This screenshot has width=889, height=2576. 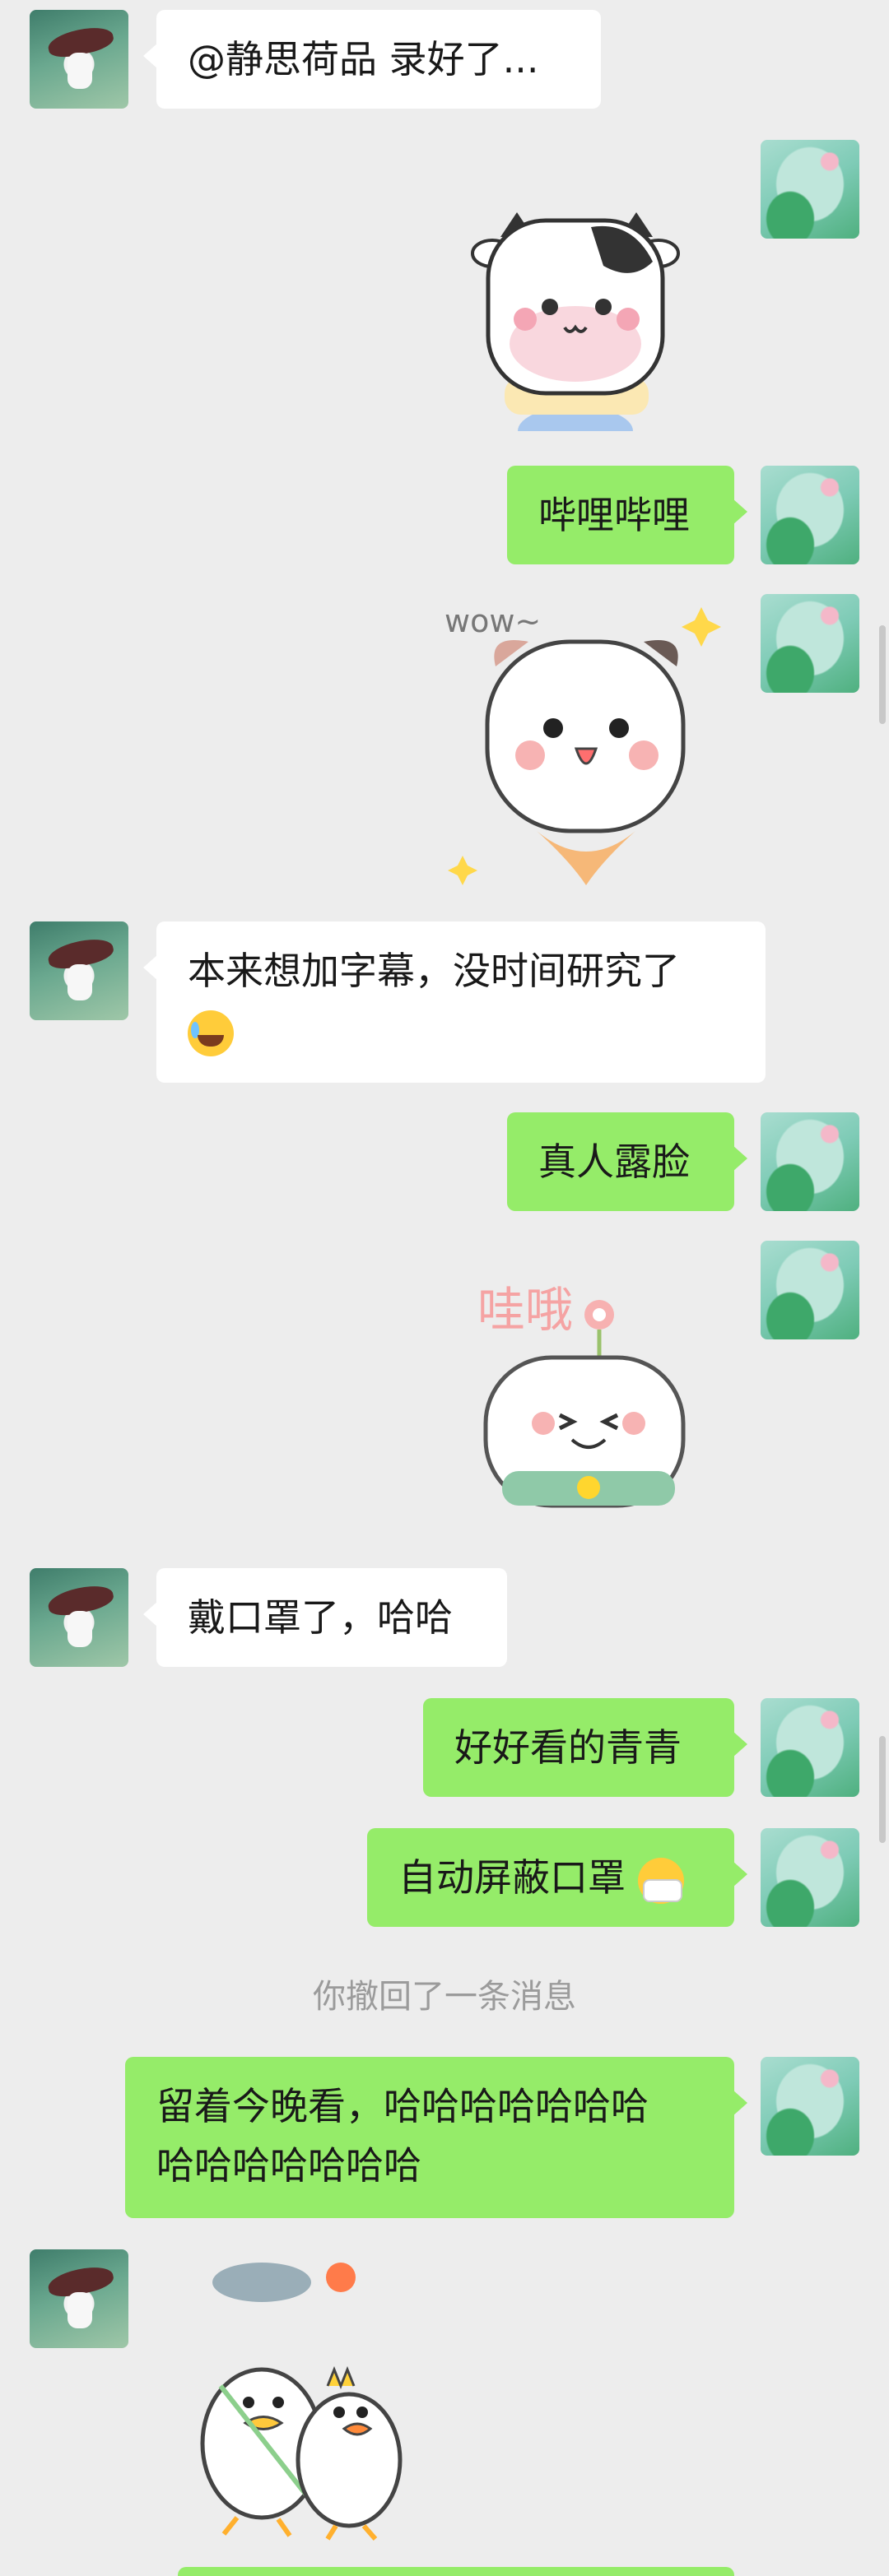 I want to click on system-message-recalled: 你撤回了一条消息, so click(x=444, y=1997).